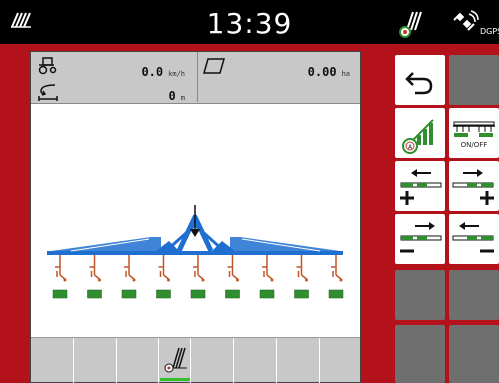 The height and width of the screenshot is (383, 499). What do you see at coordinates (419, 83) in the screenshot?
I see `back-arrow-icon` at bounding box center [419, 83].